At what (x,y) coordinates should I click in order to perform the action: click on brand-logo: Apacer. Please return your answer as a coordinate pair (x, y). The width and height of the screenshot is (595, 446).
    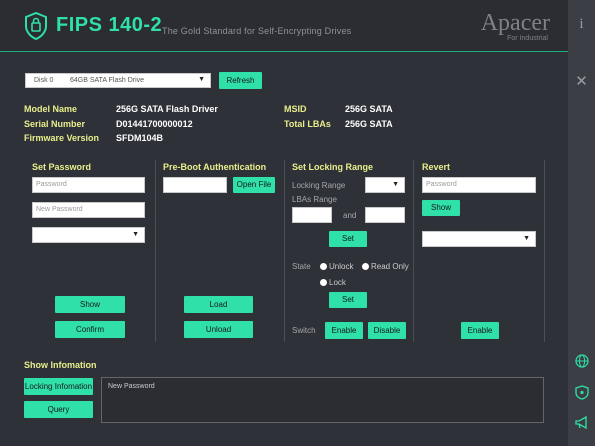
    Looking at the image, I should click on (515, 23).